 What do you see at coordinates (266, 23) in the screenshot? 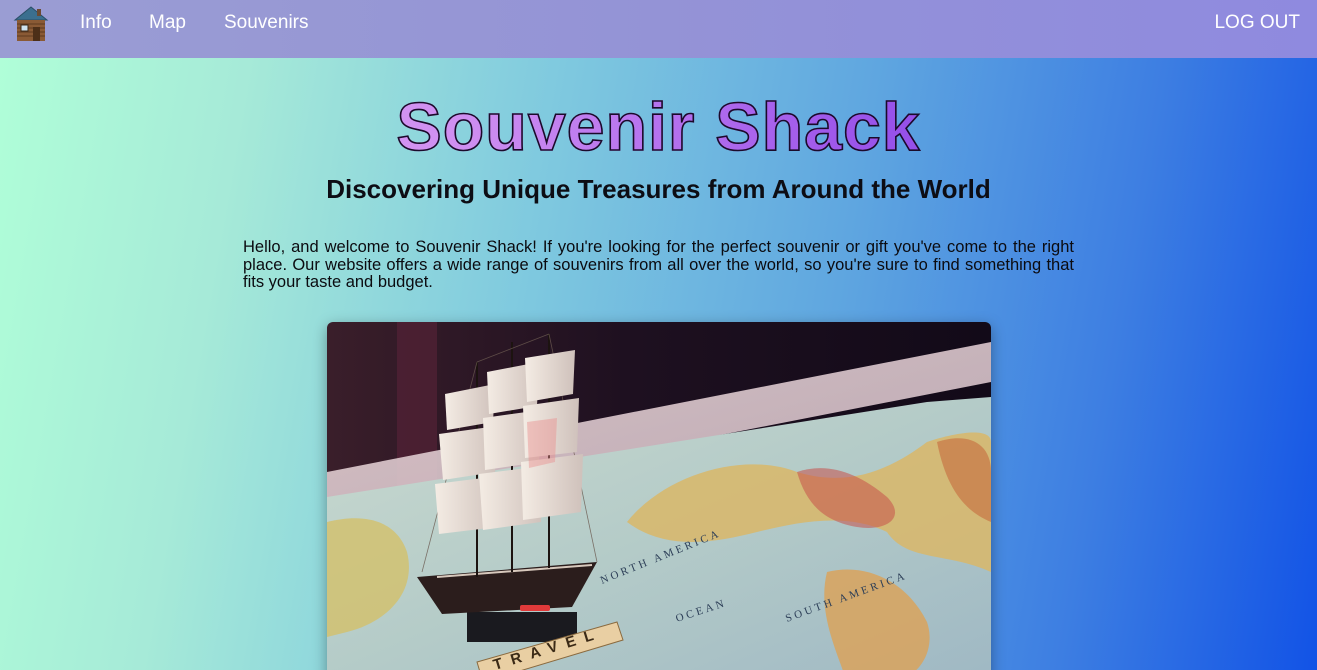
I see `nav-link-souvenirs: Souvenirs` at bounding box center [266, 23].